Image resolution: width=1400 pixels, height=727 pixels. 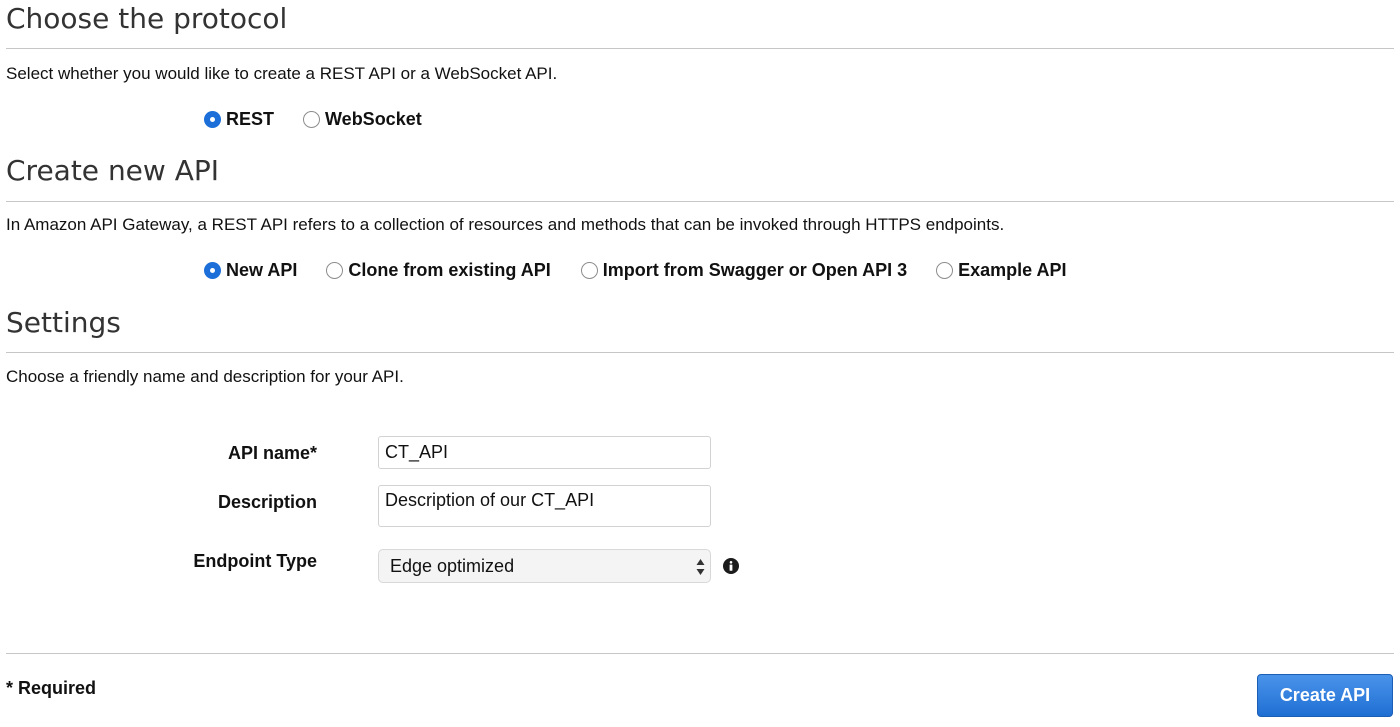 I want to click on select-arrows-icon, so click(x=700, y=567).